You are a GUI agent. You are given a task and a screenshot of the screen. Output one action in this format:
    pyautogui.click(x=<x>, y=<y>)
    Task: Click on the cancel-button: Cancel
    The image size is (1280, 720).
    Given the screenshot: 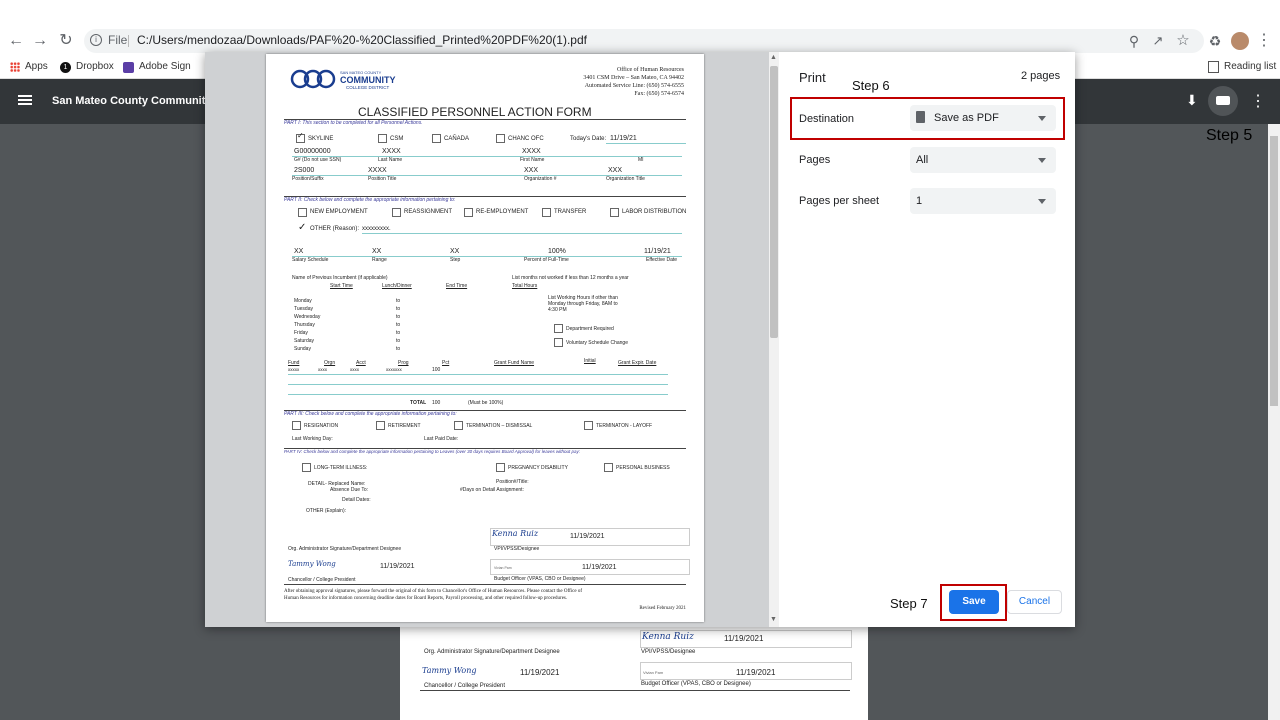 What is the action you would take?
    pyautogui.click(x=1034, y=602)
    